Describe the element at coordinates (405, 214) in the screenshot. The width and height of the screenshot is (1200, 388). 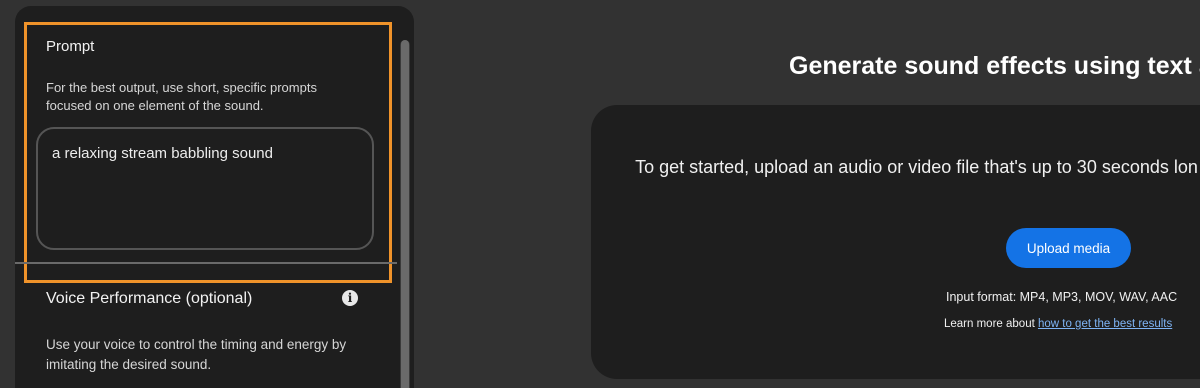
I see `panel-scrollbar-thumb` at that location.